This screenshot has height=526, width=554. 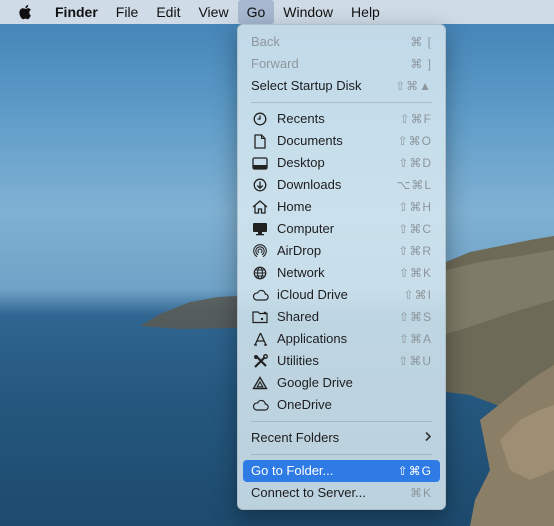 What do you see at coordinates (294, 206) in the screenshot?
I see `menu-item-label: Home` at bounding box center [294, 206].